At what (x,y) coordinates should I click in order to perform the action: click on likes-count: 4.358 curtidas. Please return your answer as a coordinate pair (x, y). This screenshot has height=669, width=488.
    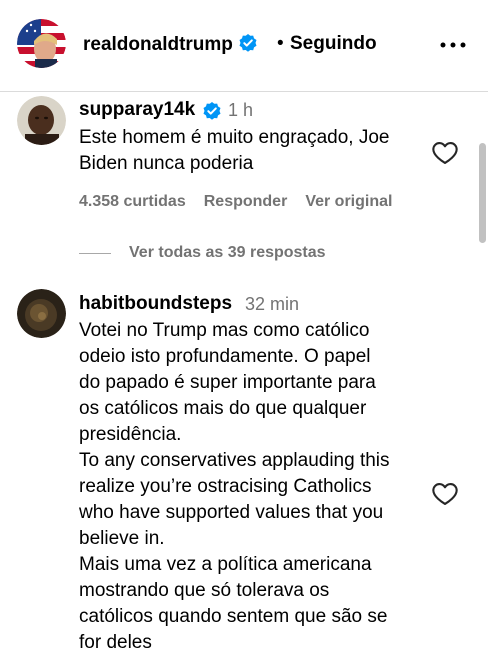
    Looking at the image, I should click on (132, 201).